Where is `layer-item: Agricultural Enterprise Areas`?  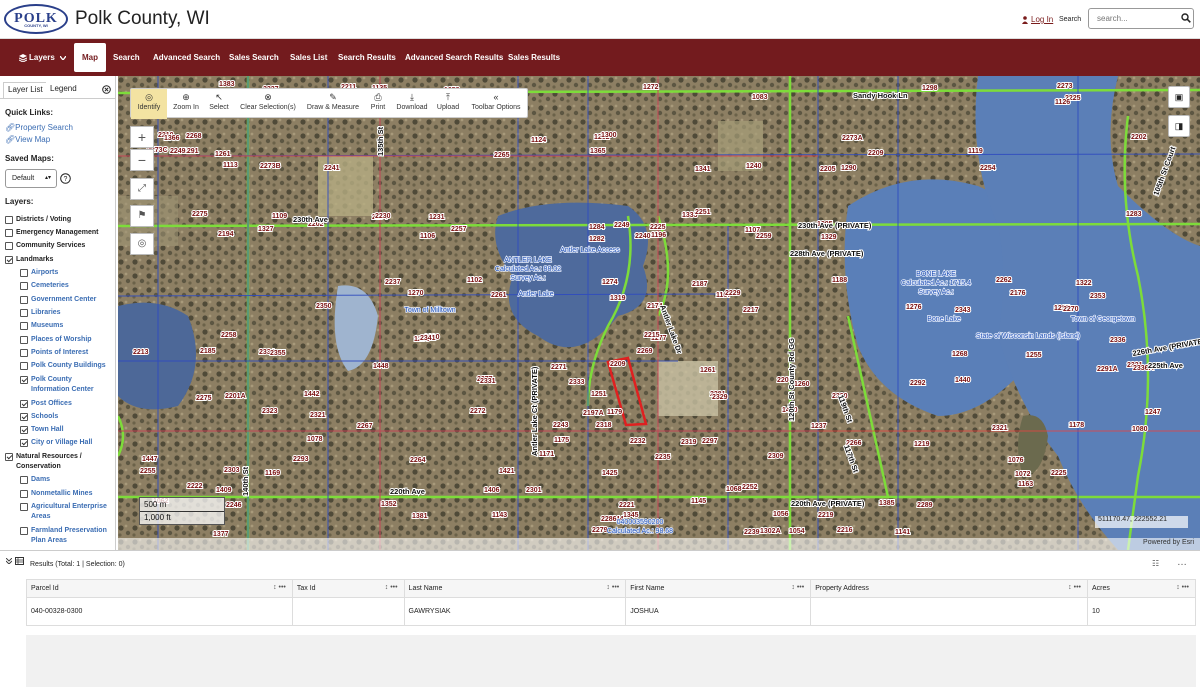 layer-item: Agricultural Enterprise Areas is located at coordinates (63, 512).